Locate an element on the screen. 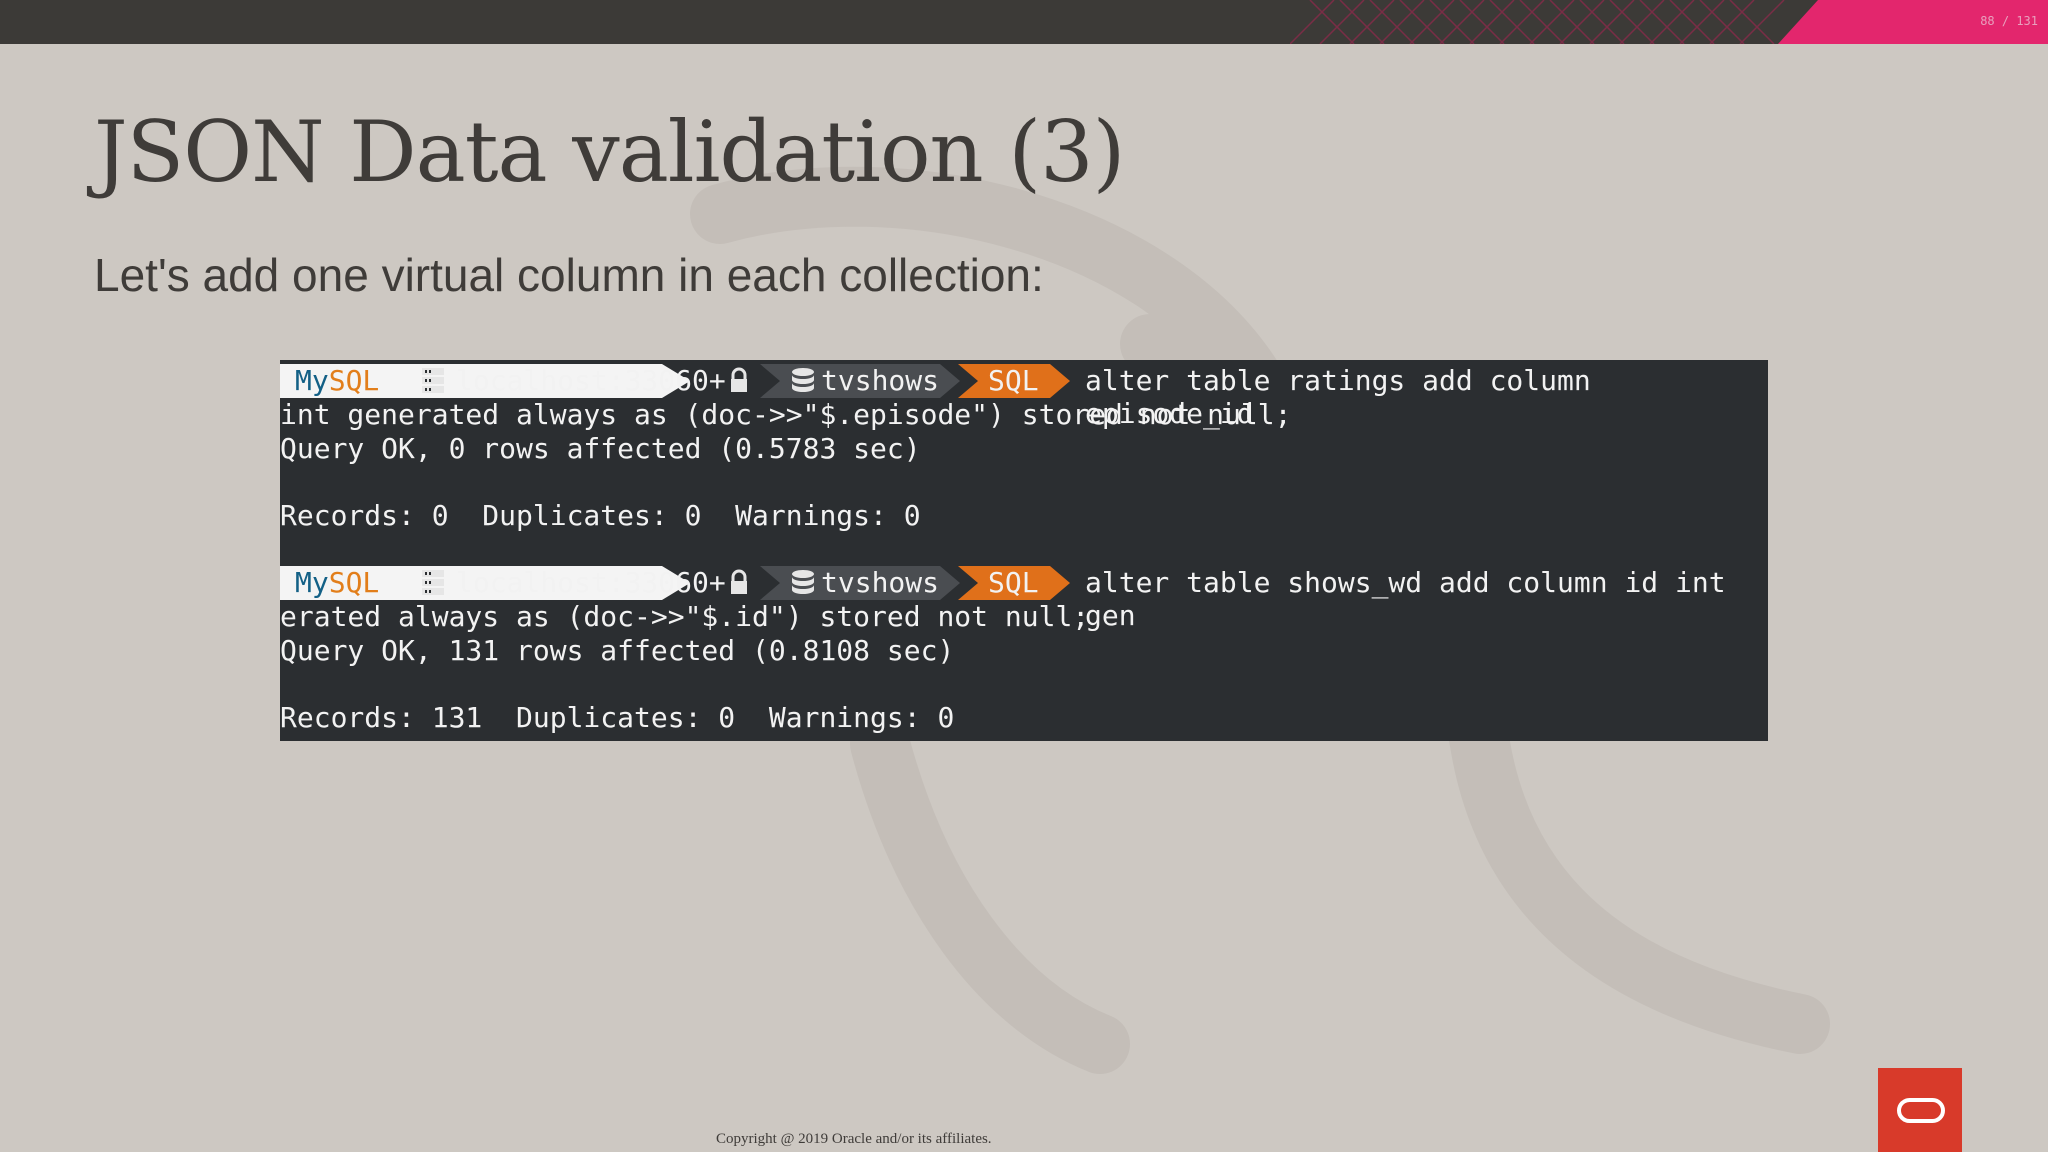 The height and width of the screenshot is (1152, 2048). slide-title: JSON Data validation (3) is located at coordinates (609, 152).